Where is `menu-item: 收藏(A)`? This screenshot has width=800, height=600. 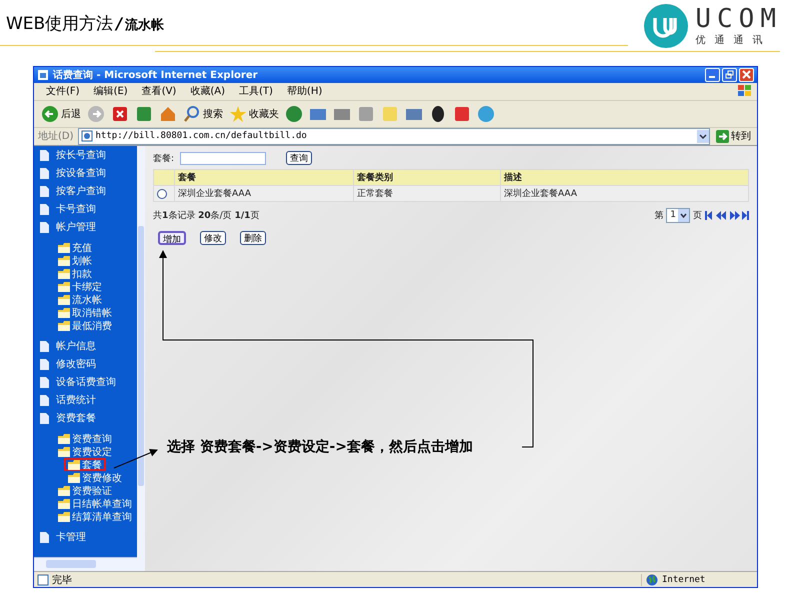 menu-item: 收藏(A) is located at coordinates (207, 91).